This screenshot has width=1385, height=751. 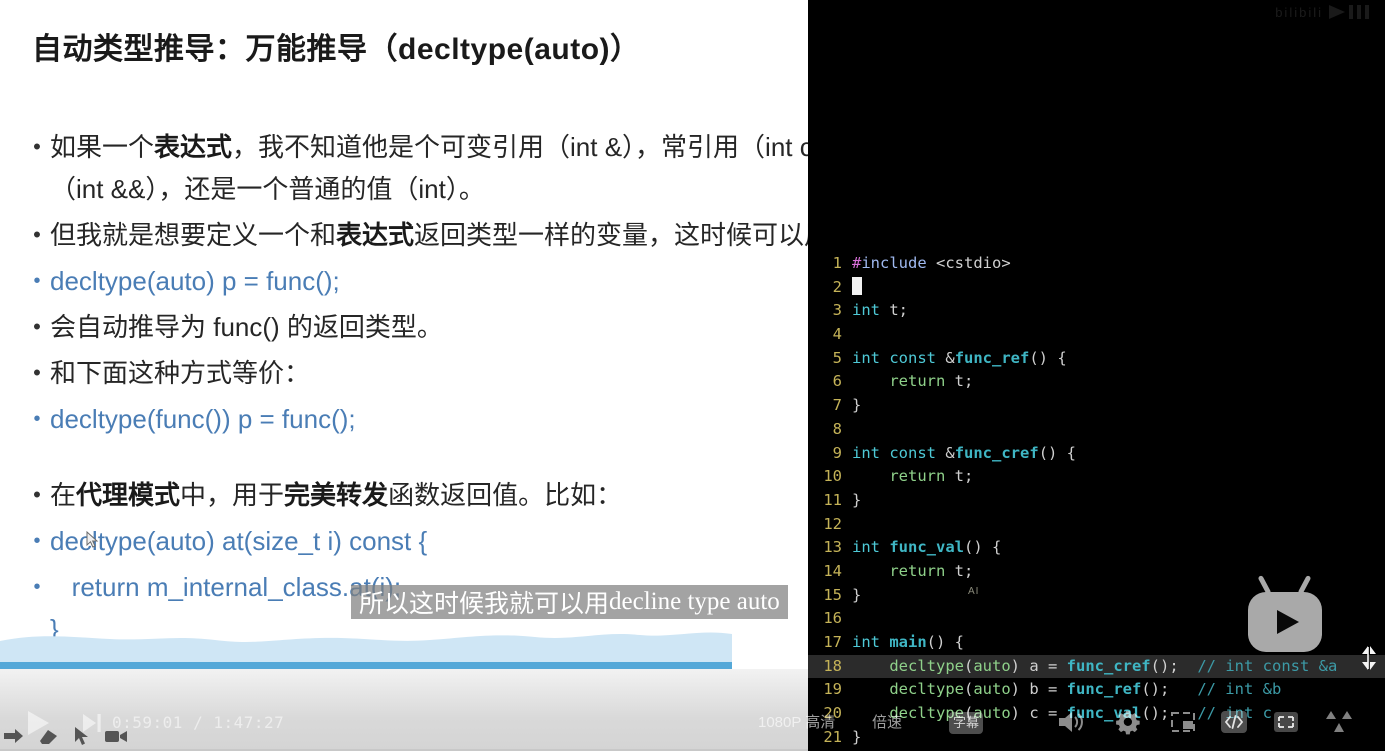 What do you see at coordinates (1299, 12) in the screenshot?
I see `watermark-text: bilibili` at bounding box center [1299, 12].